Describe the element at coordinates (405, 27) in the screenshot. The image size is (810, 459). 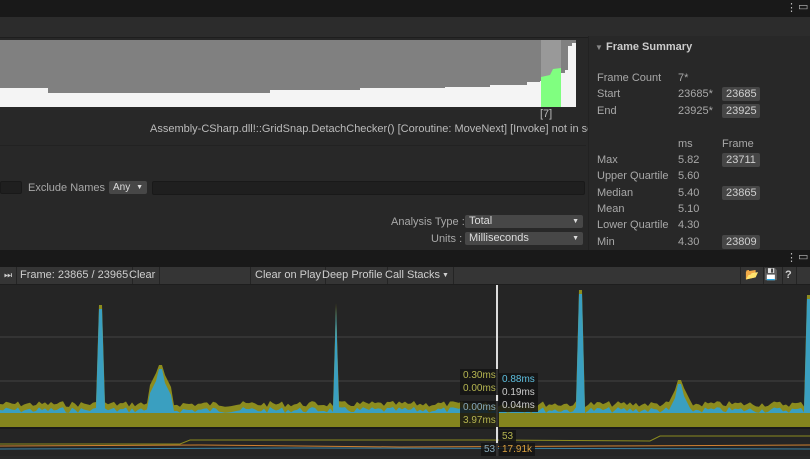
I see `analyzer-toolbar` at that location.